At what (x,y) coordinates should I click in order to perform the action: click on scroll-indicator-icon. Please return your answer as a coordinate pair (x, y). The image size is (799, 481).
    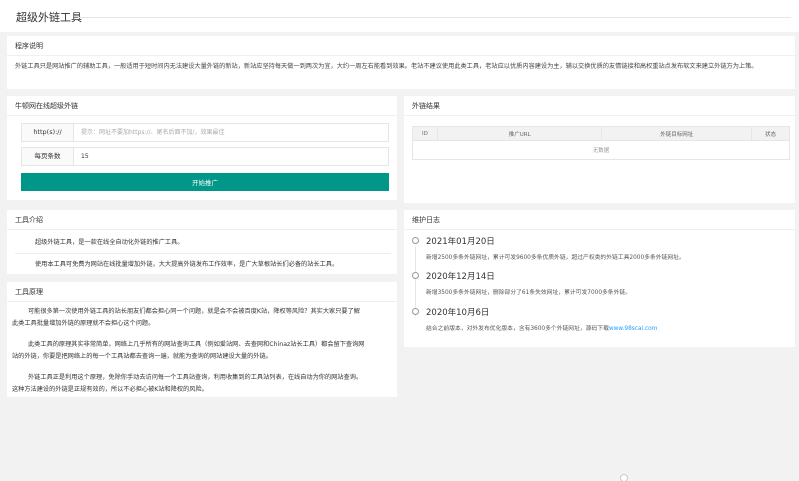
    Looking at the image, I should click on (624, 477).